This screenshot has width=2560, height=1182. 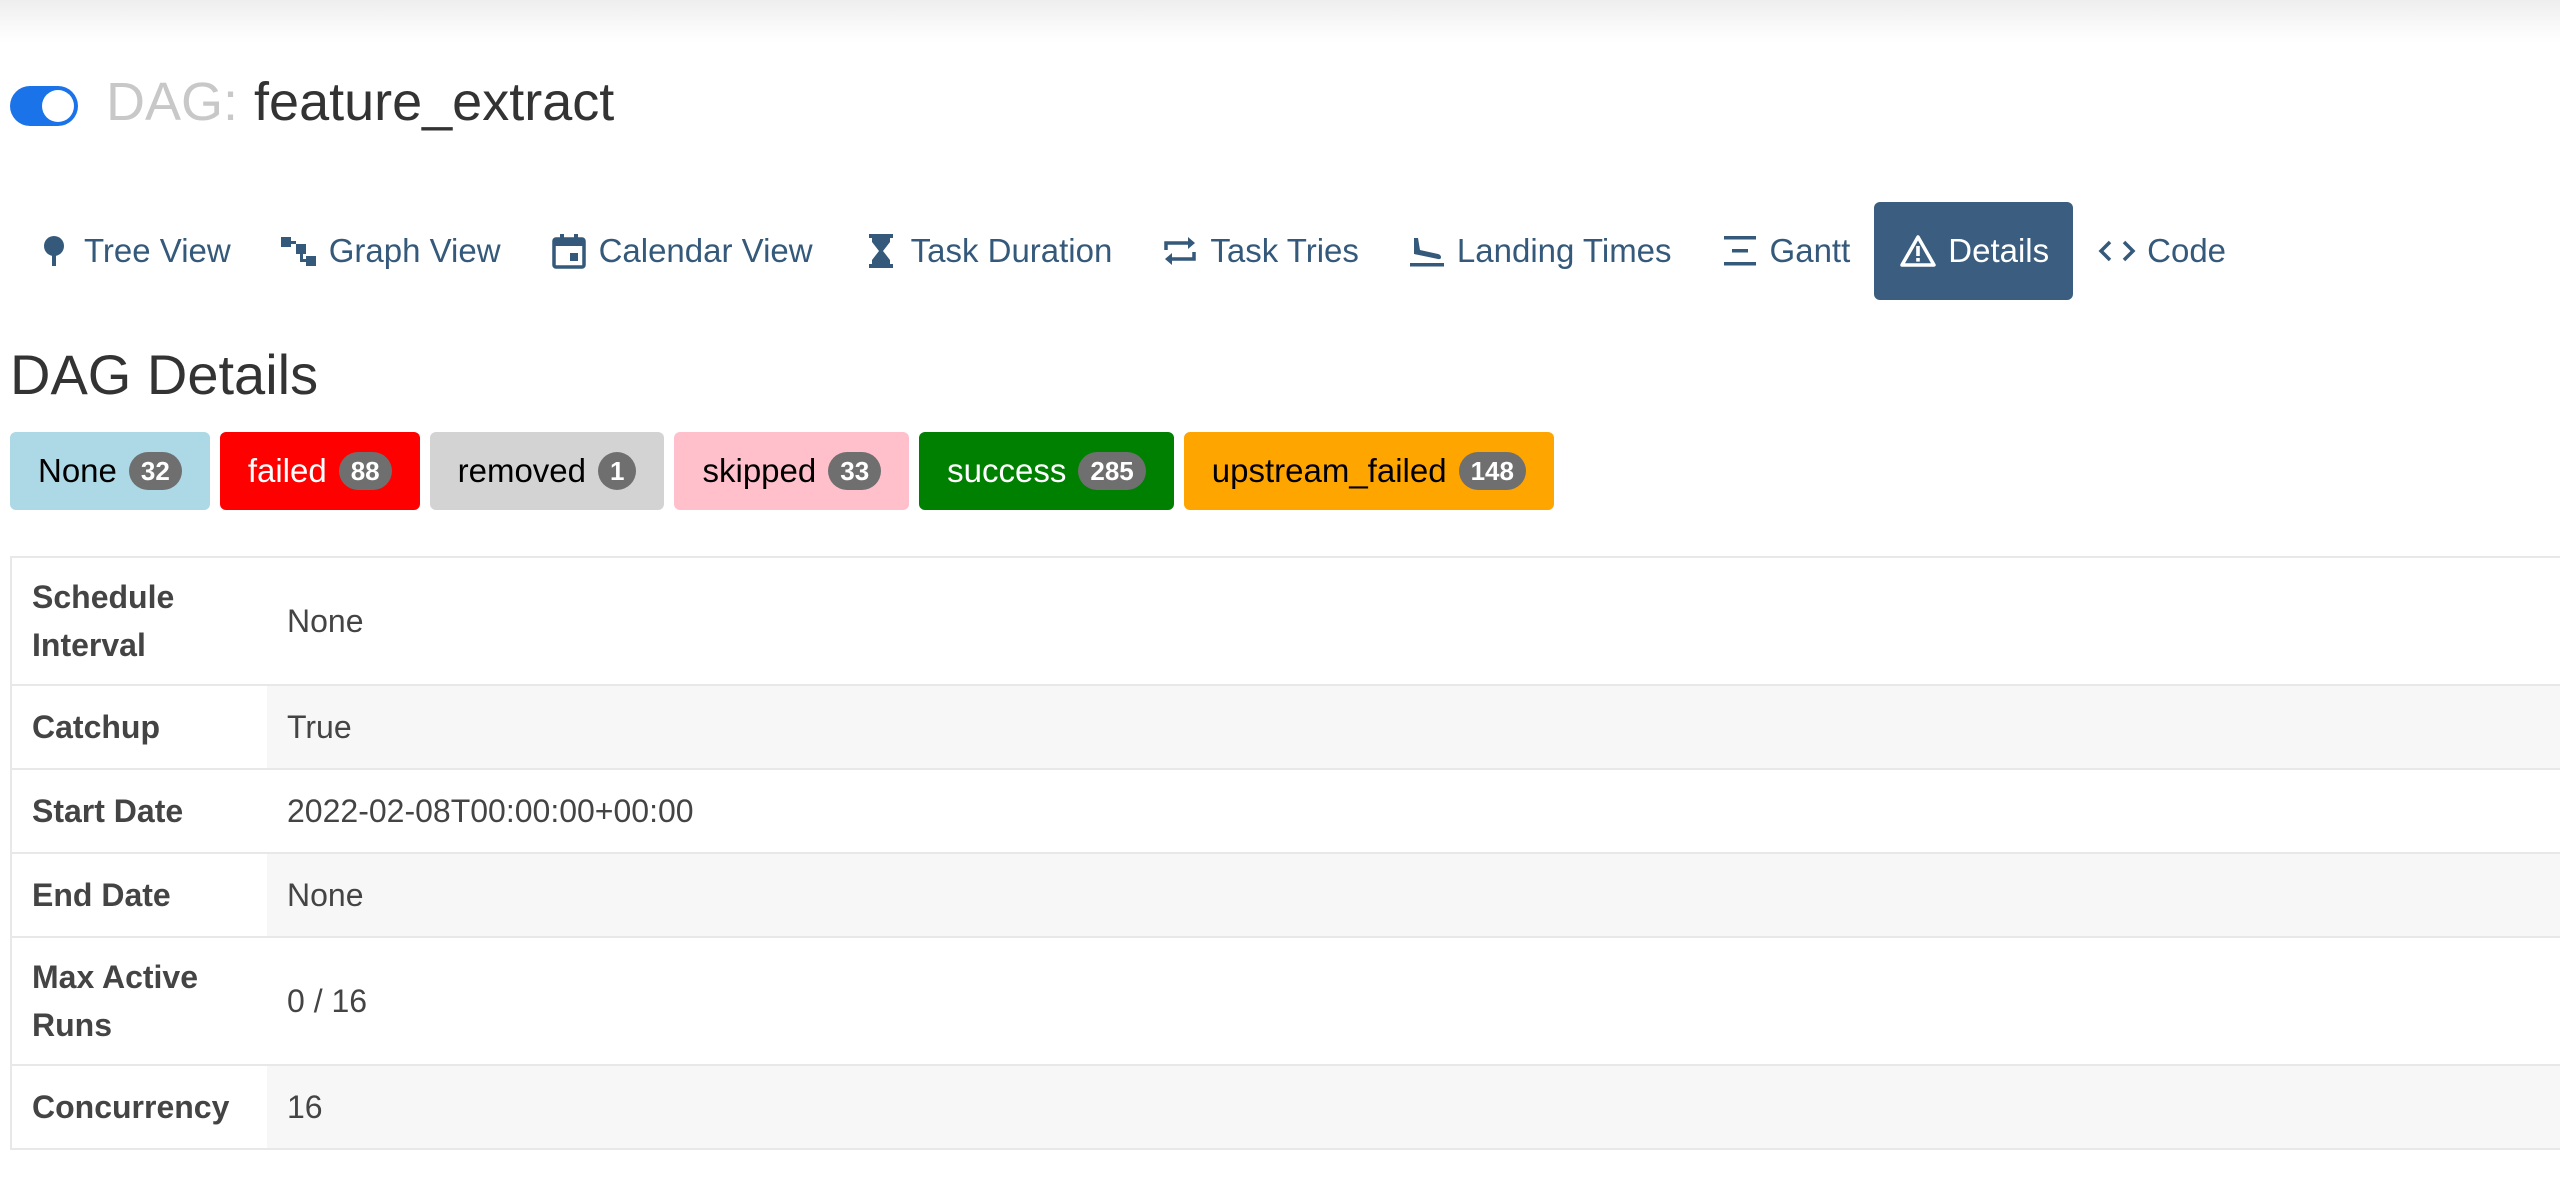 I want to click on state-label: success, so click(x=1007, y=470).